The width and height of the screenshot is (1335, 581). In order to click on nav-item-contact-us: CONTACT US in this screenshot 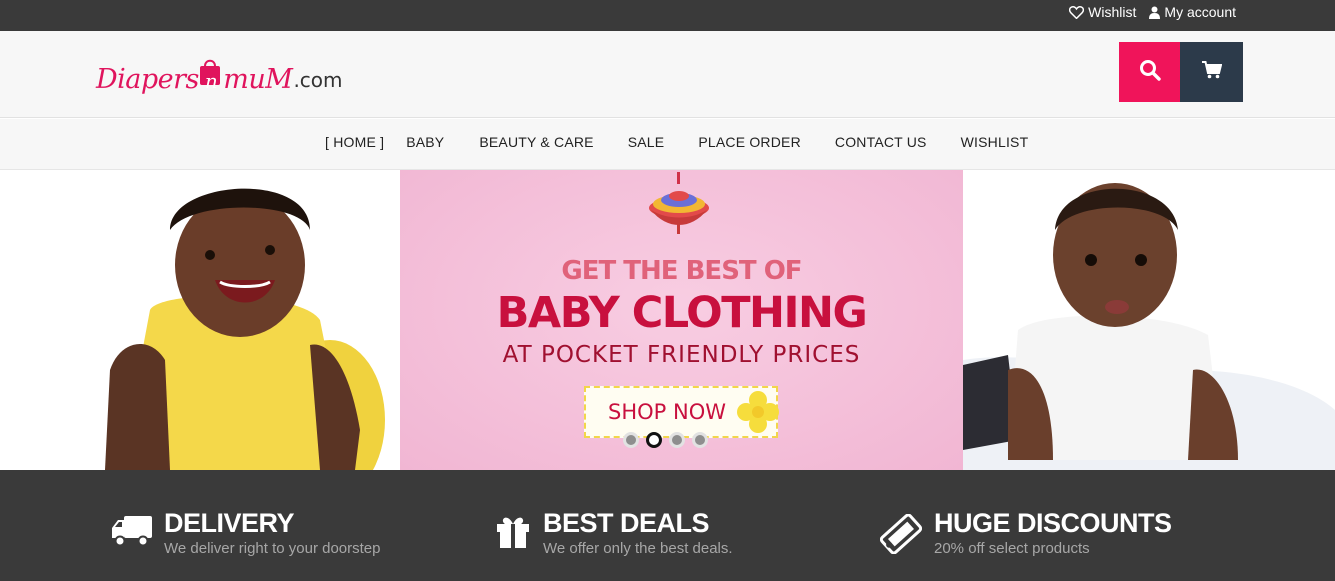, I will do `click(881, 142)`.